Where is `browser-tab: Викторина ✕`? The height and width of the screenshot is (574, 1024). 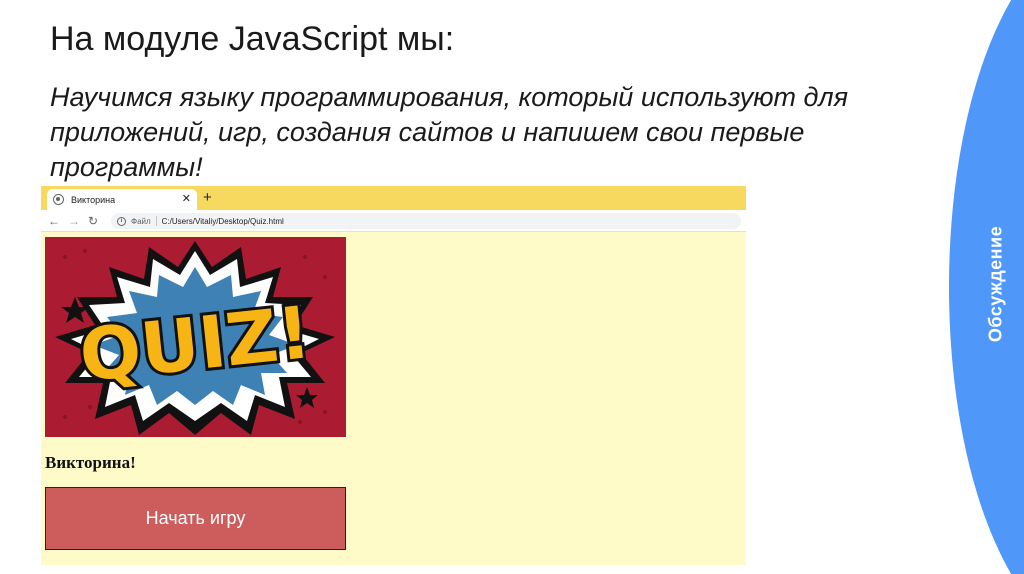 browser-tab: Викторина ✕ is located at coordinates (122, 199).